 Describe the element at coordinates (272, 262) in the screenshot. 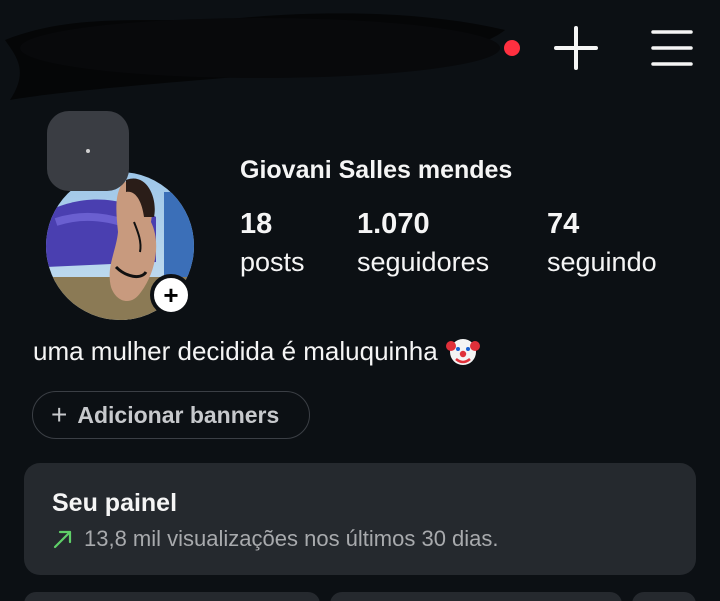

I see `posts-label: posts` at that location.